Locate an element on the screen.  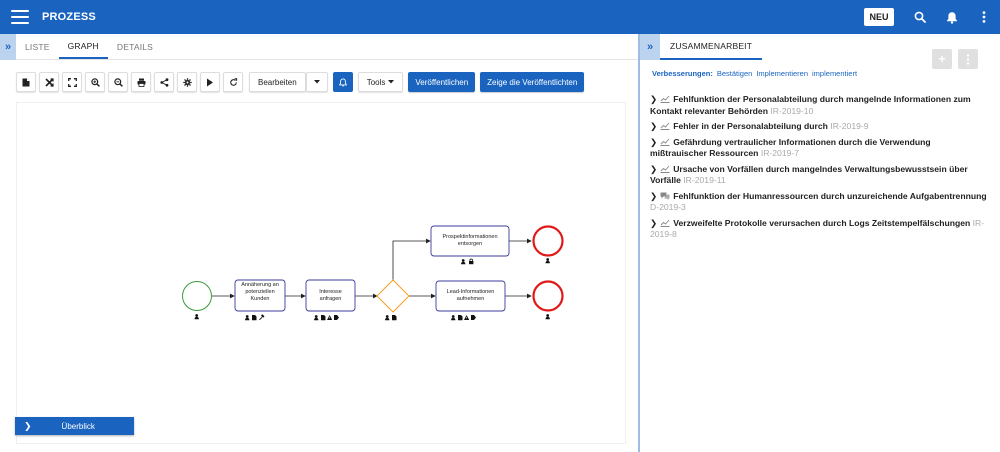
zoom-out-icon is located at coordinates (118, 82).